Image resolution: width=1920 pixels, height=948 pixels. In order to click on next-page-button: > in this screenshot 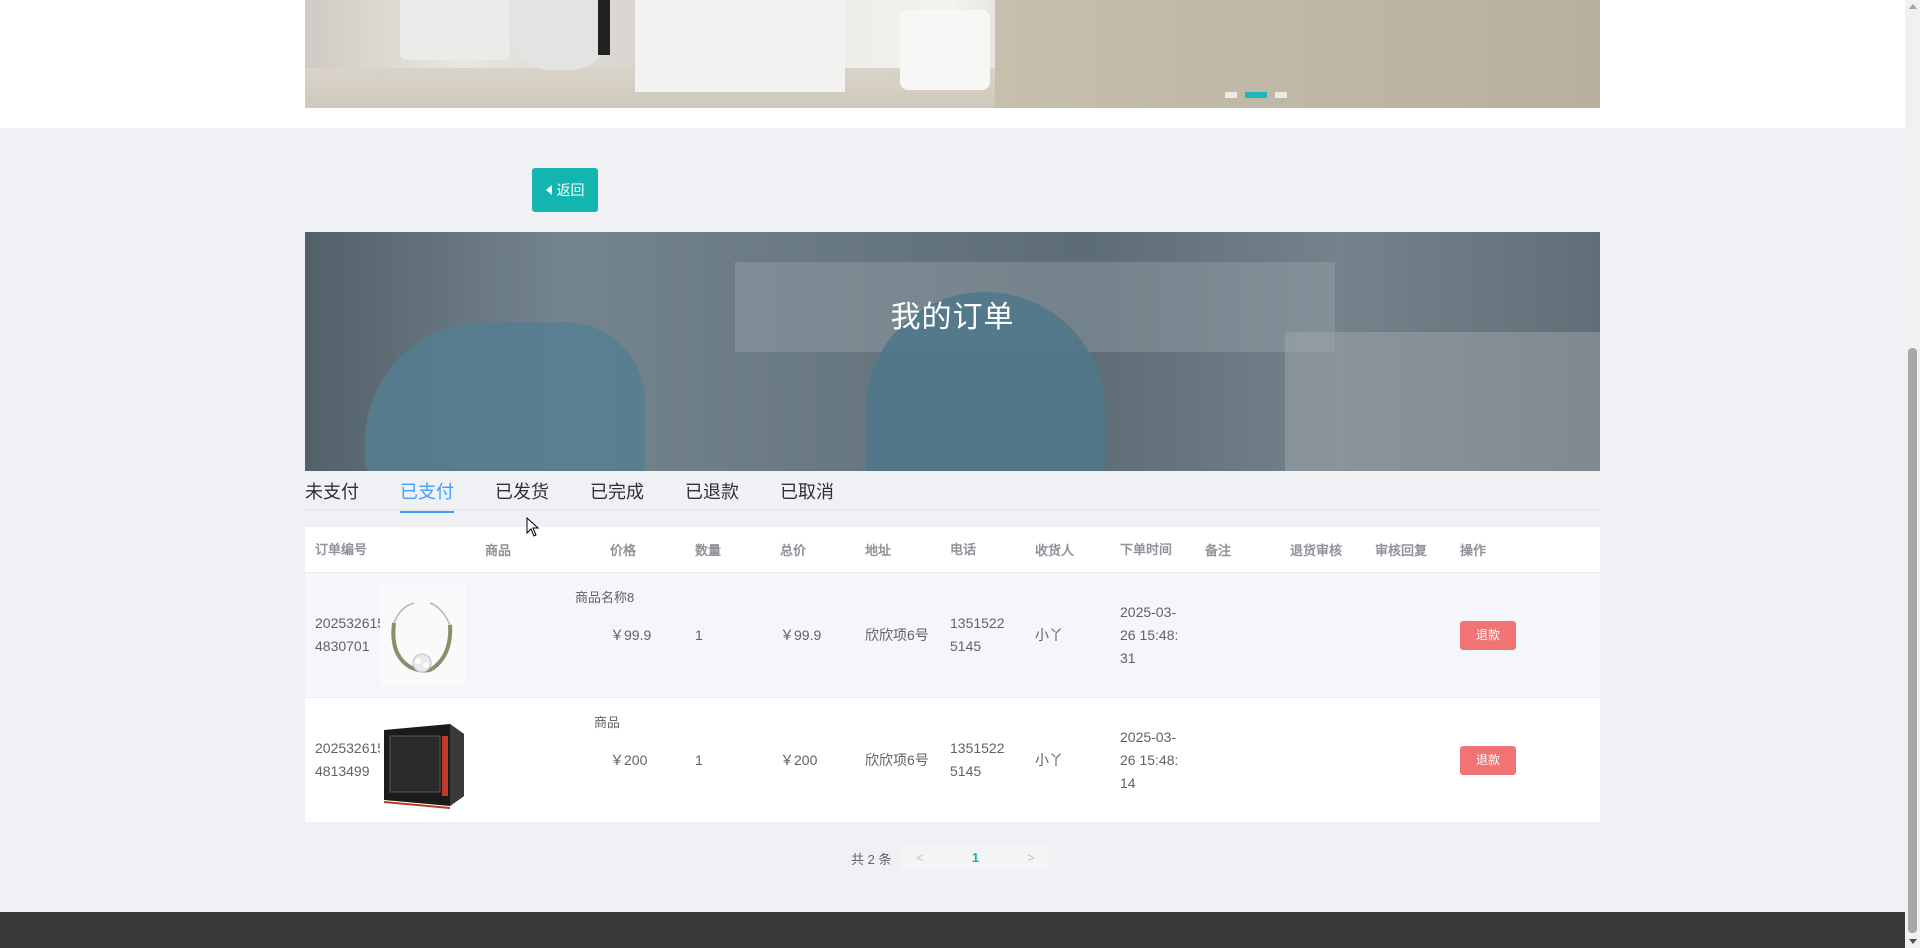, I will do `click(1031, 858)`.